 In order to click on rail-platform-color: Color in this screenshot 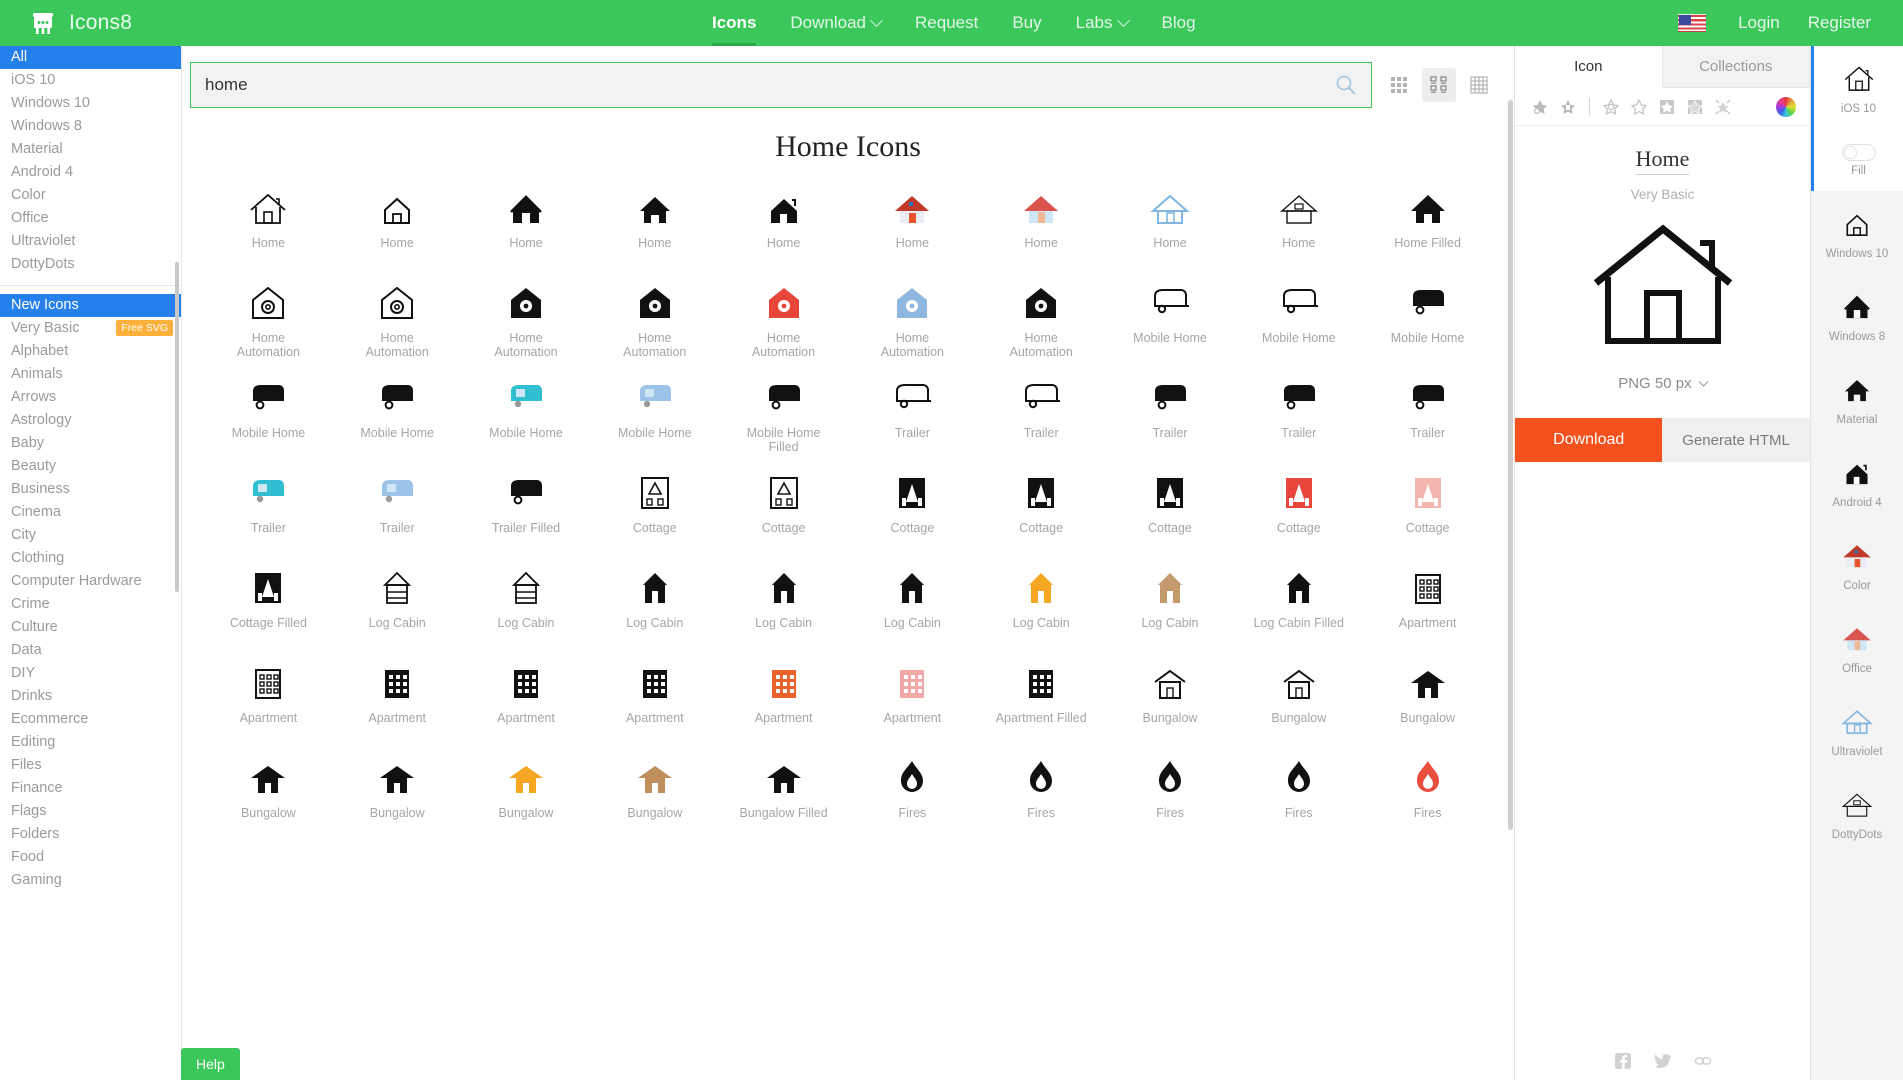, I will do `click(1857, 564)`.